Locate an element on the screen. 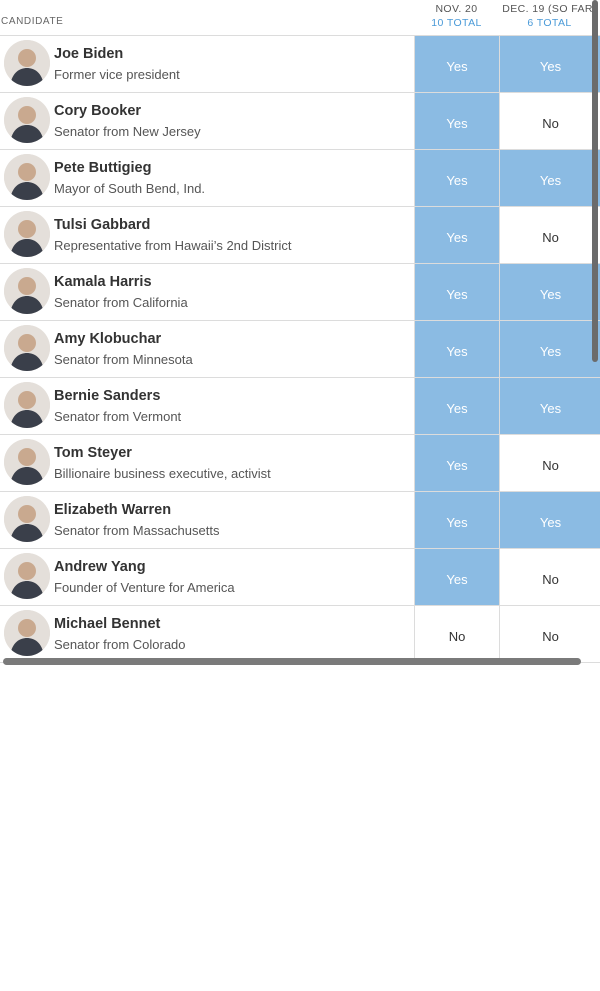  nov-column-total: 10 TOTAL is located at coordinates (456, 23).